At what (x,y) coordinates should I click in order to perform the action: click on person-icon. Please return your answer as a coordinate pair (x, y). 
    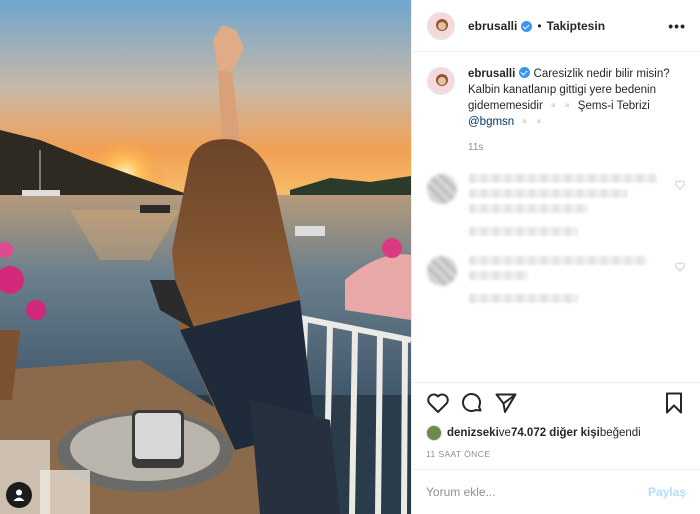
    Looking at the image, I should click on (19, 495).